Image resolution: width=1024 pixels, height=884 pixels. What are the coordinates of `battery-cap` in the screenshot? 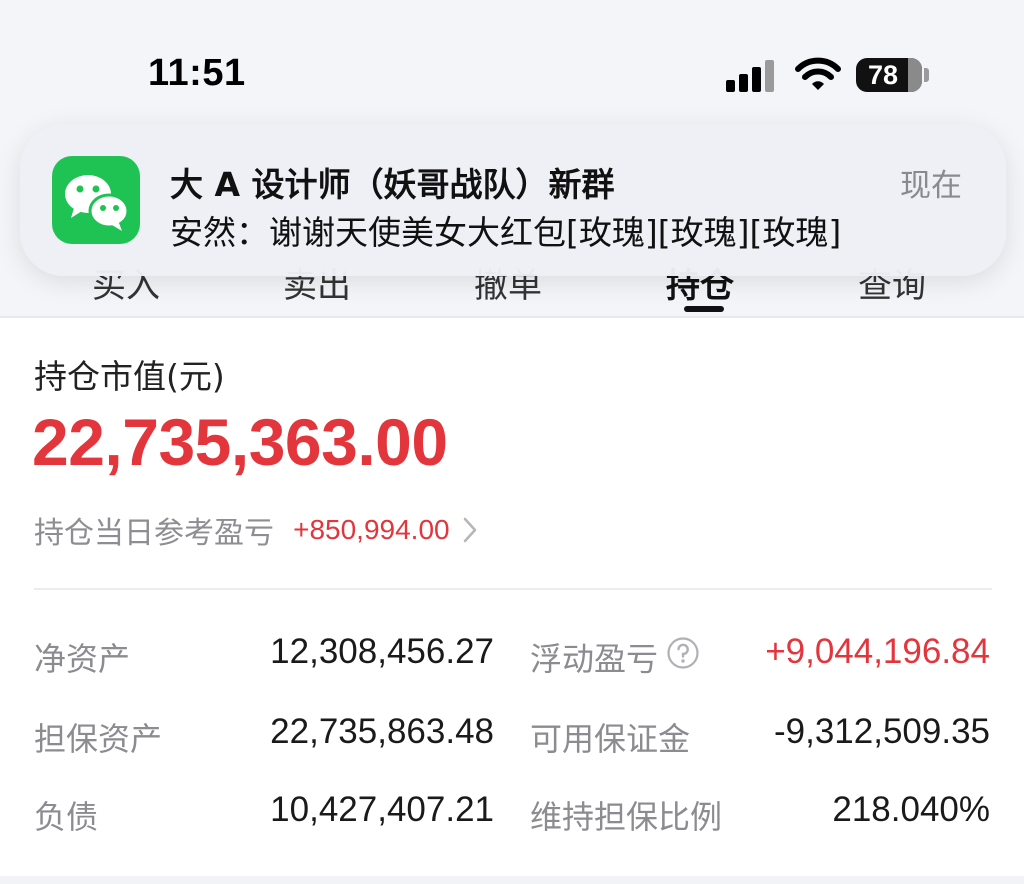 It's located at (926, 75).